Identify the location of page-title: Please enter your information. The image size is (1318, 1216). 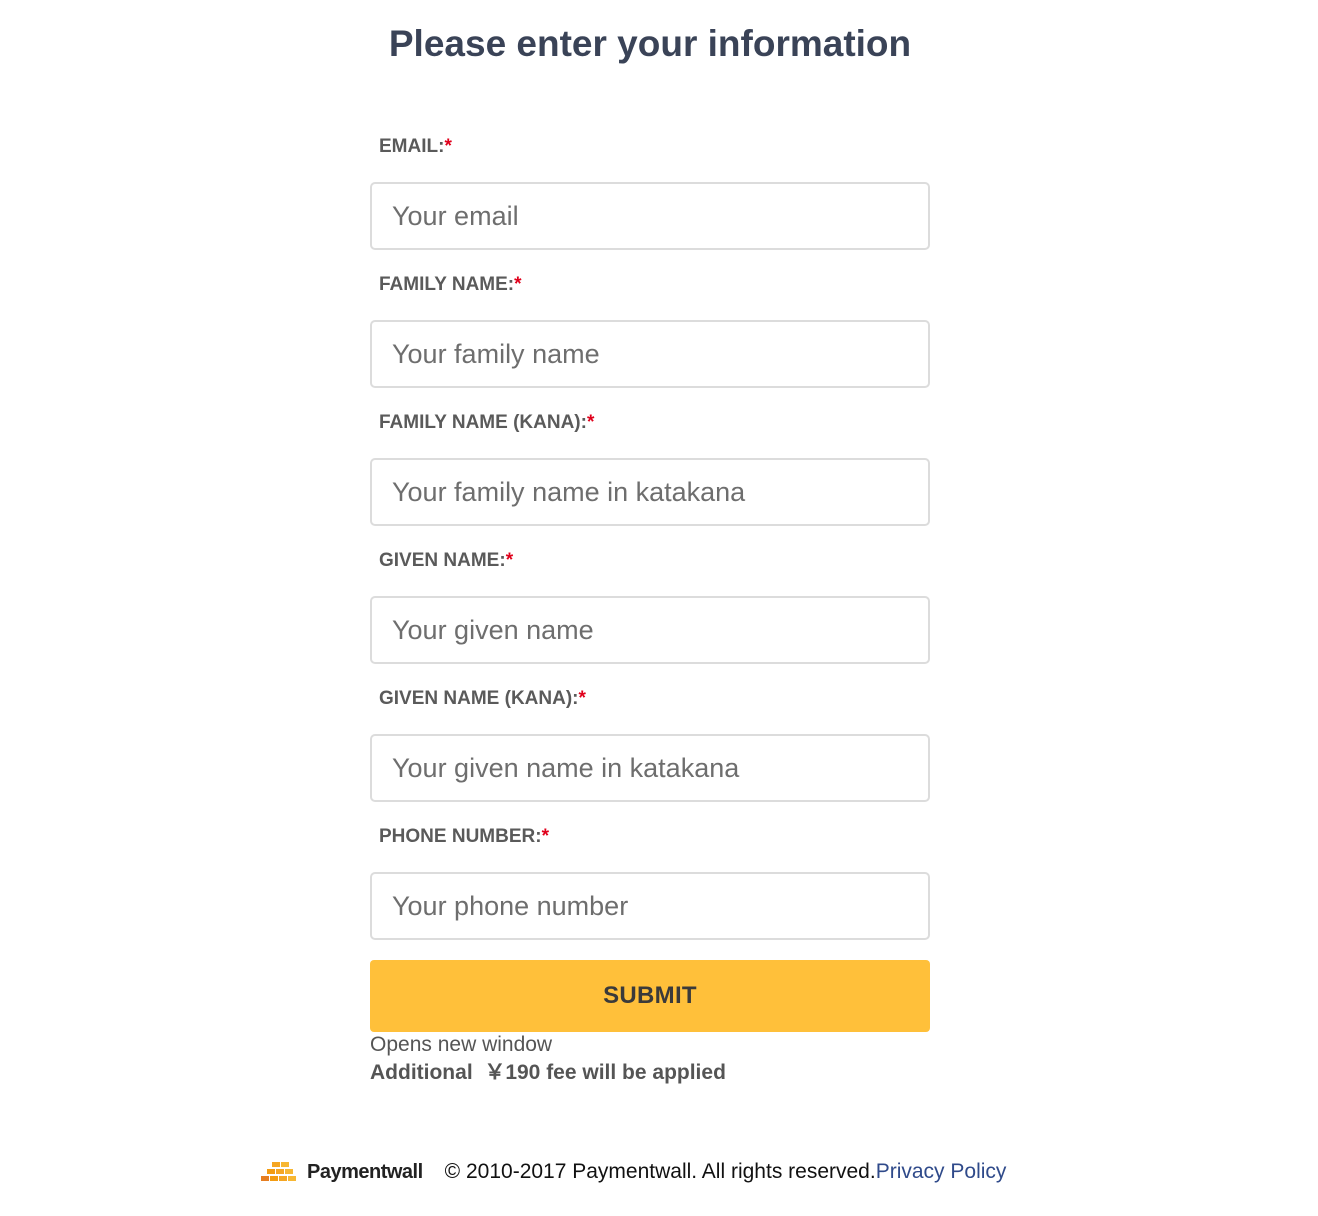
(650, 43).